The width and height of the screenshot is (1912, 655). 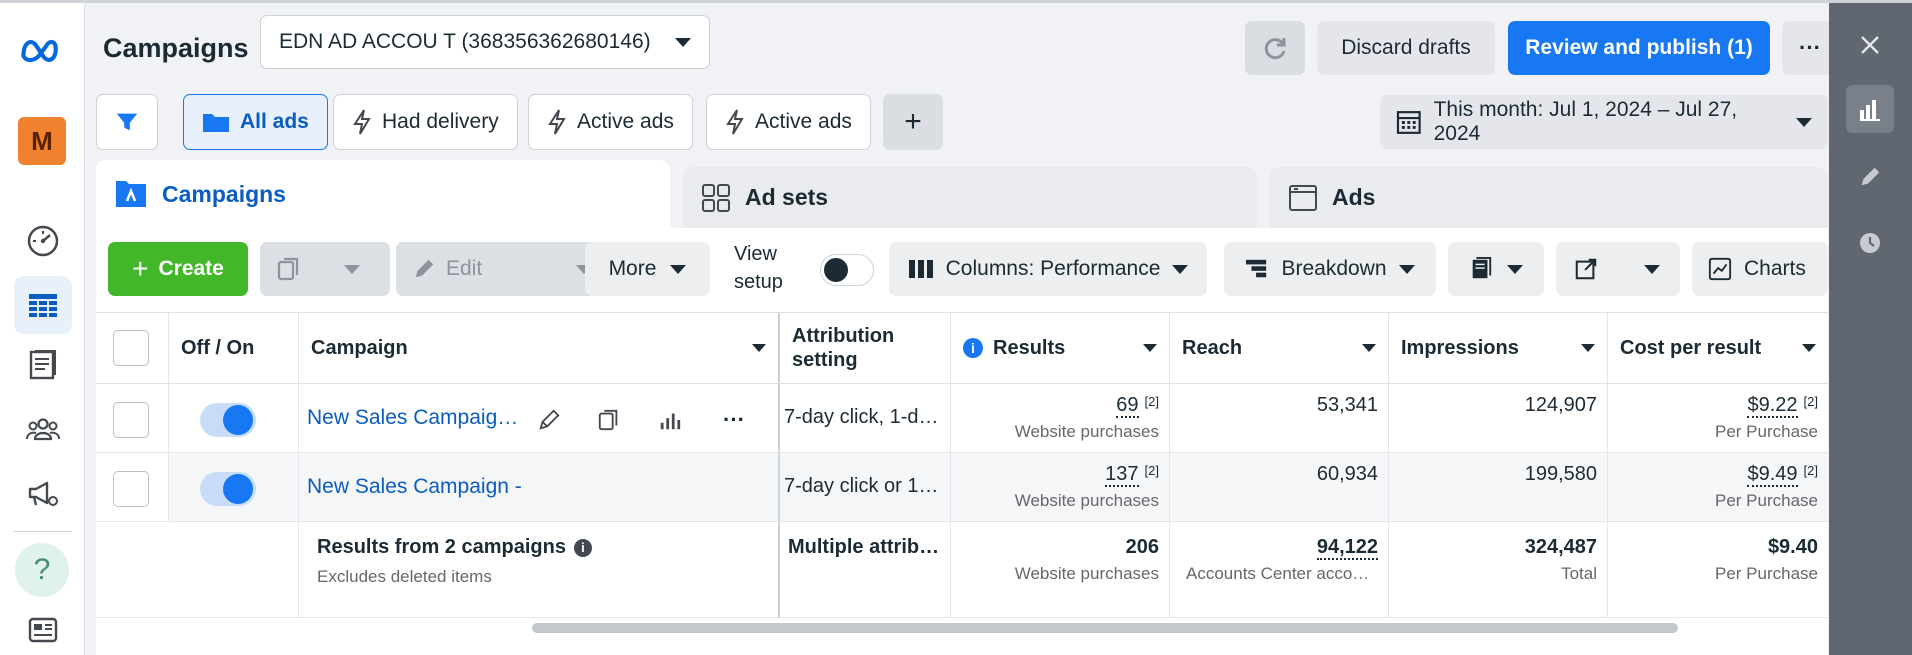 I want to click on news-icon, so click(x=43, y=627).